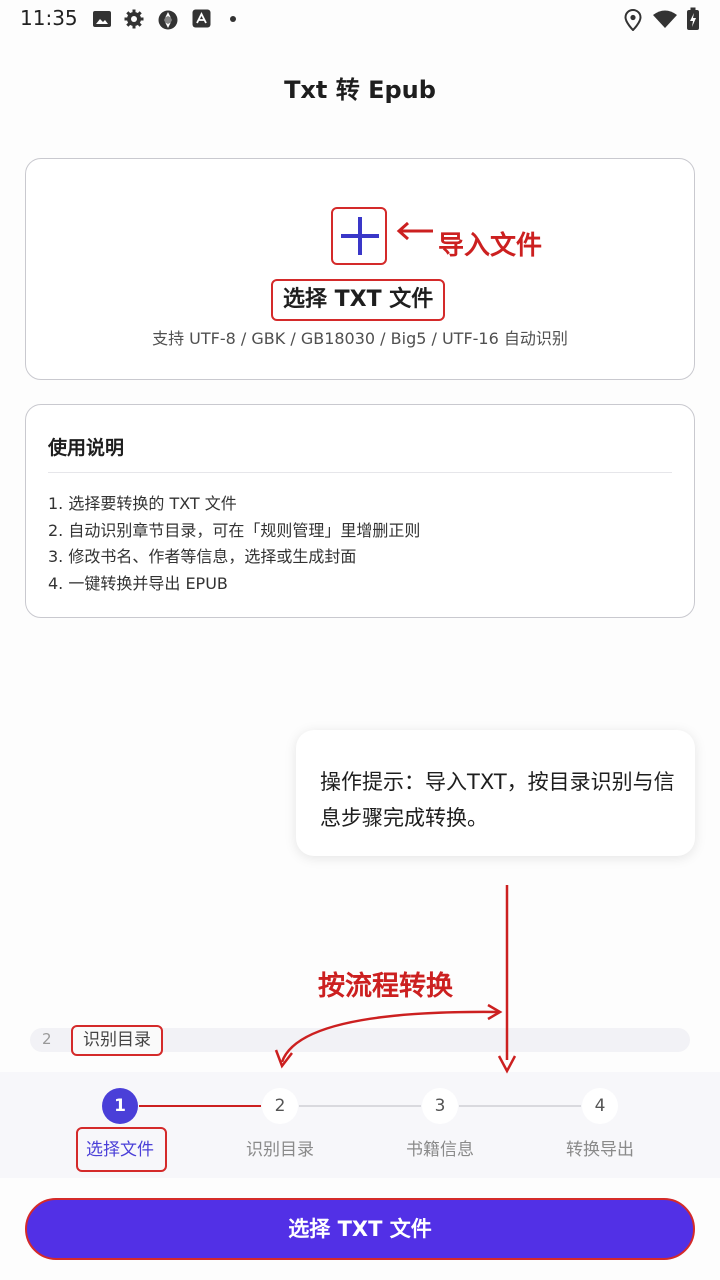 The height and width of the screenshot is (1280, 720). Describe the element at coordinates (360, 1229) in the screenshot. I see `select-txt-button: 选择 TXT 文件` at that location.